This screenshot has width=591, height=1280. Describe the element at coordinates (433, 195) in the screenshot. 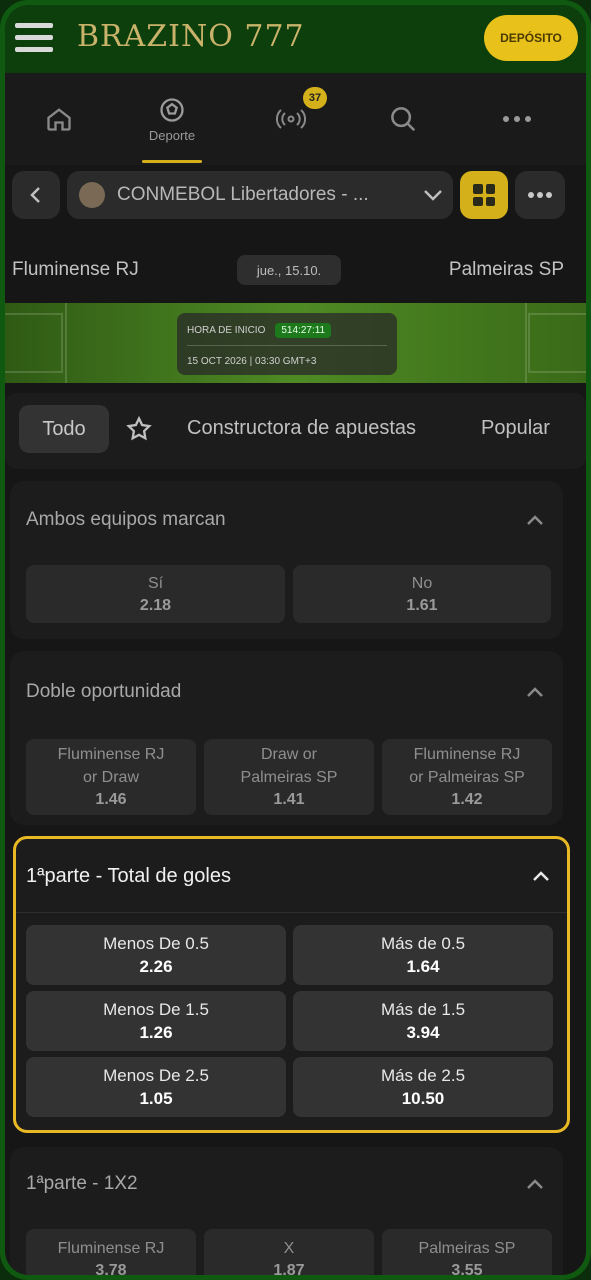

I see `chevron-down-icon` at that location.